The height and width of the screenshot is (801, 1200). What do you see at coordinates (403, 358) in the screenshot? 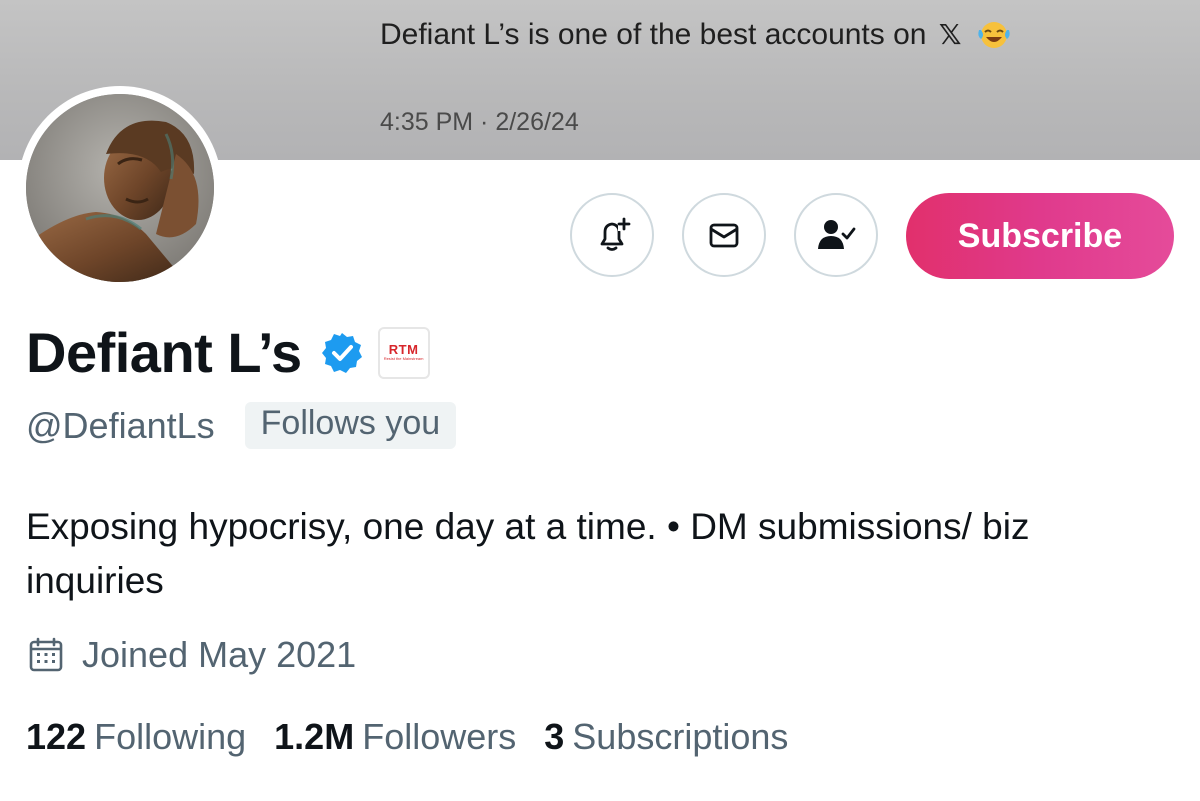
I see `affiliate-badge-sub: Resist the Mainstream` at bounding box center [403, 358].